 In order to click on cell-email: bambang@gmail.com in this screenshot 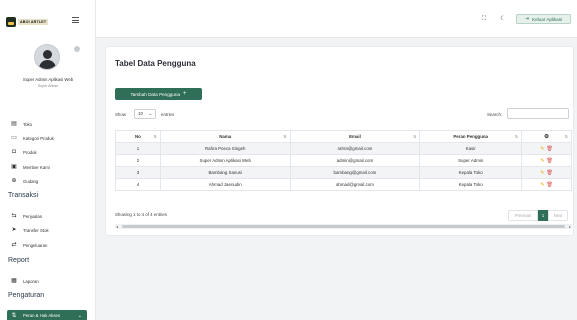, I will do `click(355, 172)`.